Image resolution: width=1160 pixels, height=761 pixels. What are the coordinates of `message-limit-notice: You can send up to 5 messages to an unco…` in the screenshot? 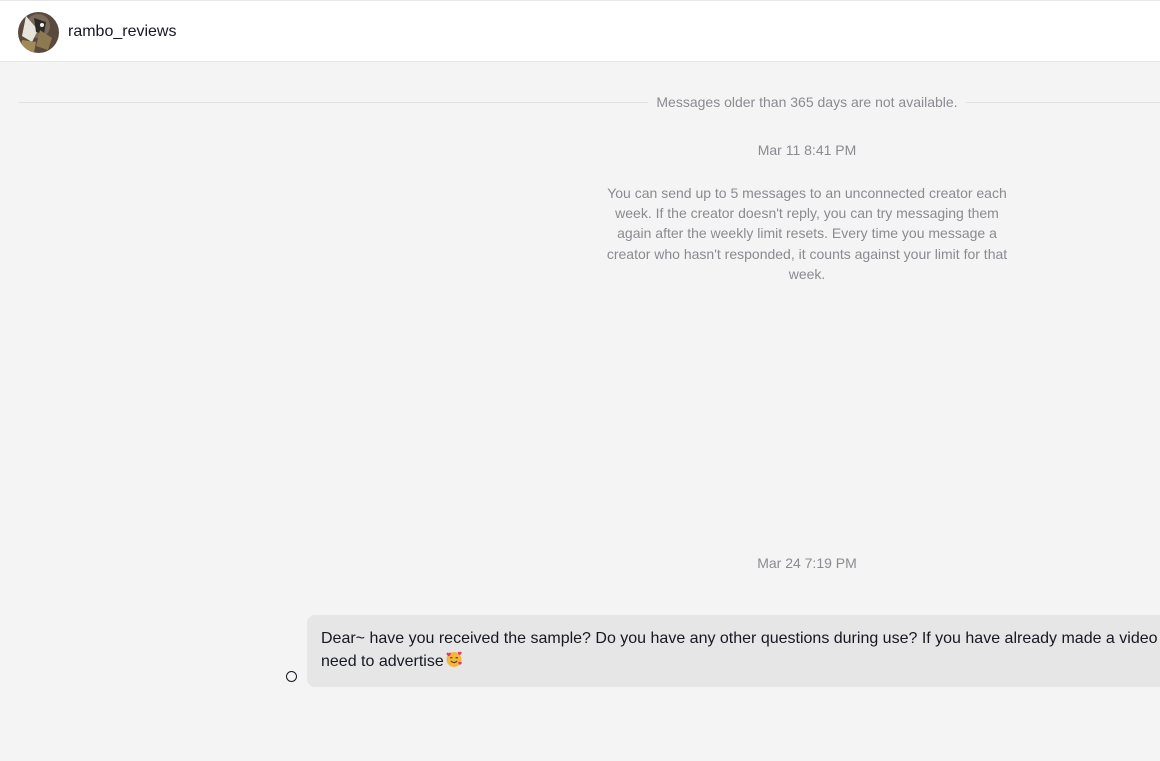 It's located at (807, 233).